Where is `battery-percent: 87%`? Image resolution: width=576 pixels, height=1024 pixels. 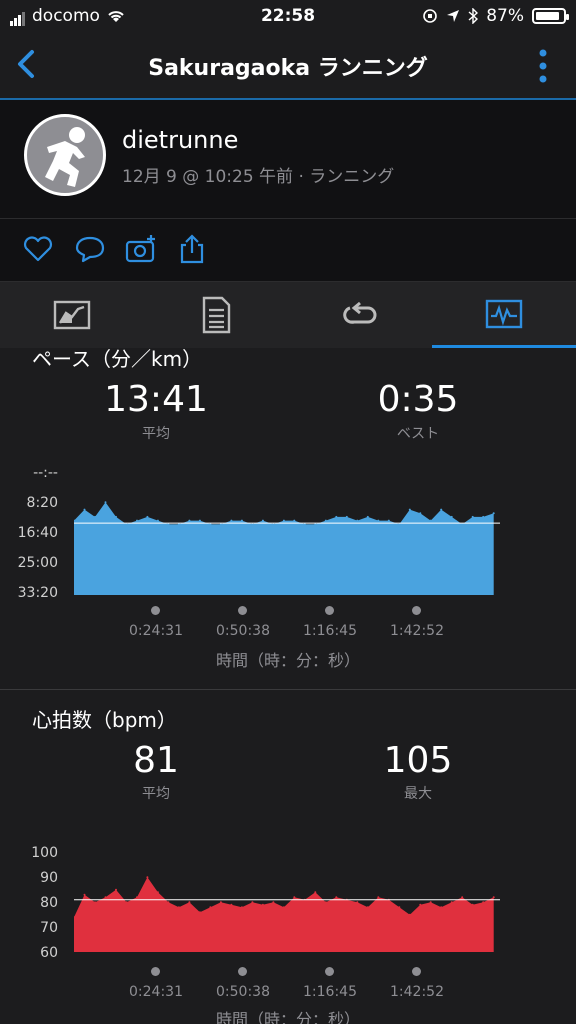
battery-percent: 87% is located at coordinates (505, 16).